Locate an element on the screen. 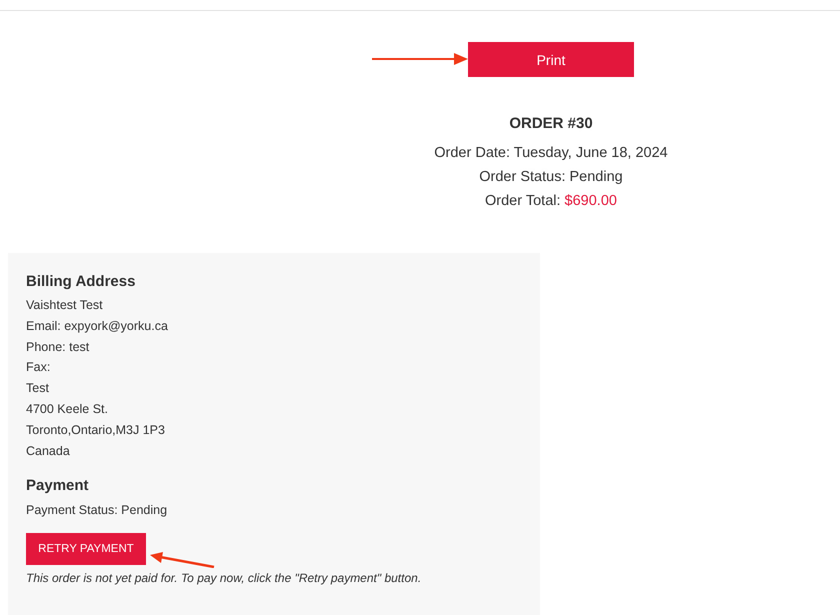 This screenshot has height=615, width=840. billing-line: Test is located at coordinates (38, 389).